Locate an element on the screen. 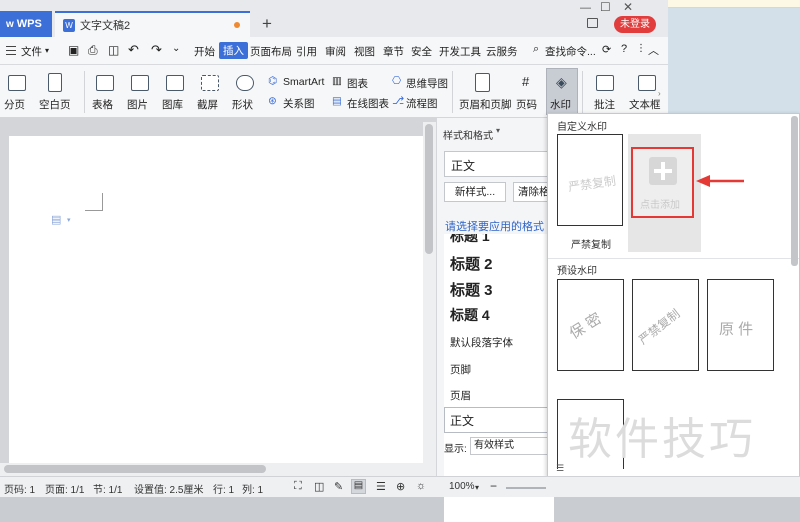 This screenshot has width=800, height=522. tab-view: 视图 is located at coordinates (364, 51).